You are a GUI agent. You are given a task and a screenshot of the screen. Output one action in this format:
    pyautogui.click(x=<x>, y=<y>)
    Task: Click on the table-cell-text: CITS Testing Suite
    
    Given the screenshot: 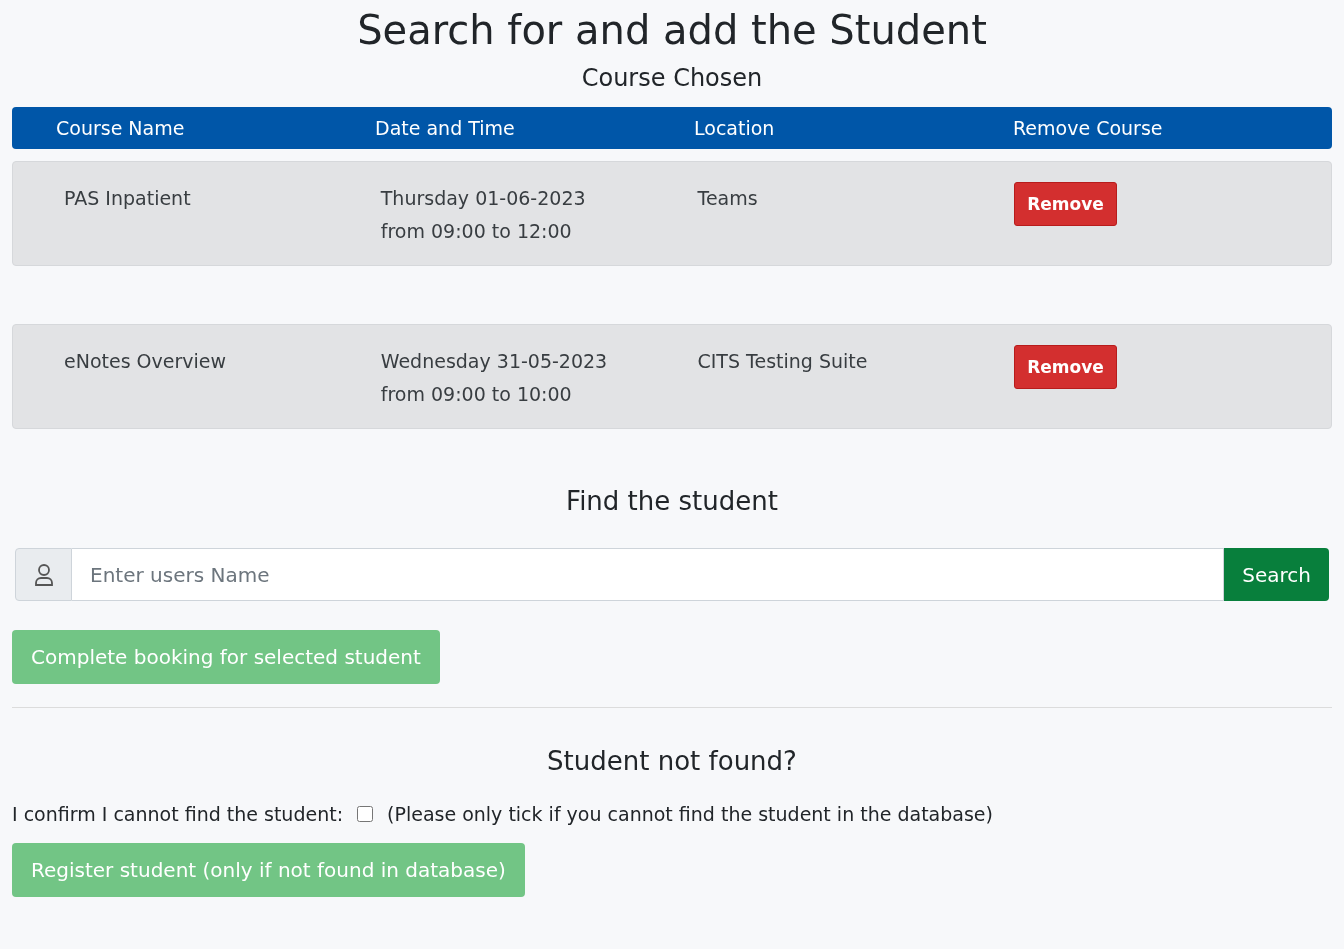 What is the action you would take?
    pyautogui.click(x=783, y=361)
    